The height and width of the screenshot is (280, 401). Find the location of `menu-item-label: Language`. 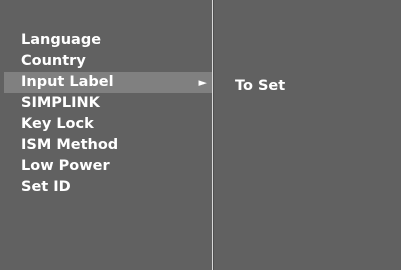

menu-item-label: Language is located at coordinates (61, 40).